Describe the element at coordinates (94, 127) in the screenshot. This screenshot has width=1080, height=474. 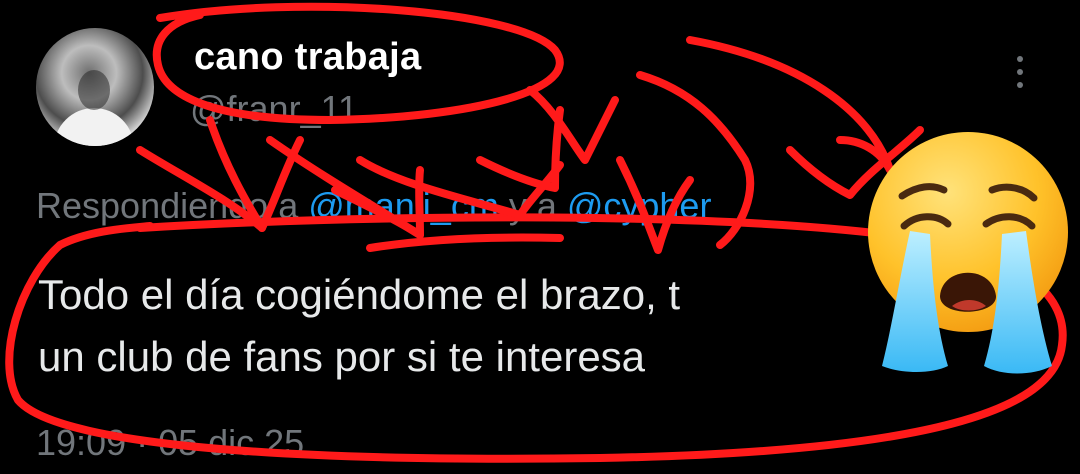
I see `avatar-shirt` at that location.